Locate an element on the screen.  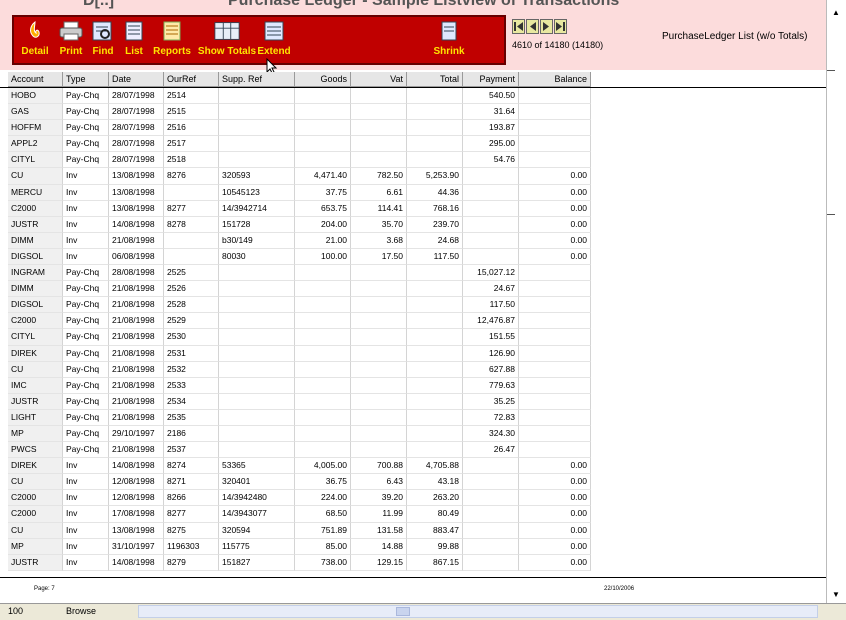
cell-vat: 14.88 is located at coordinates (379, 546).